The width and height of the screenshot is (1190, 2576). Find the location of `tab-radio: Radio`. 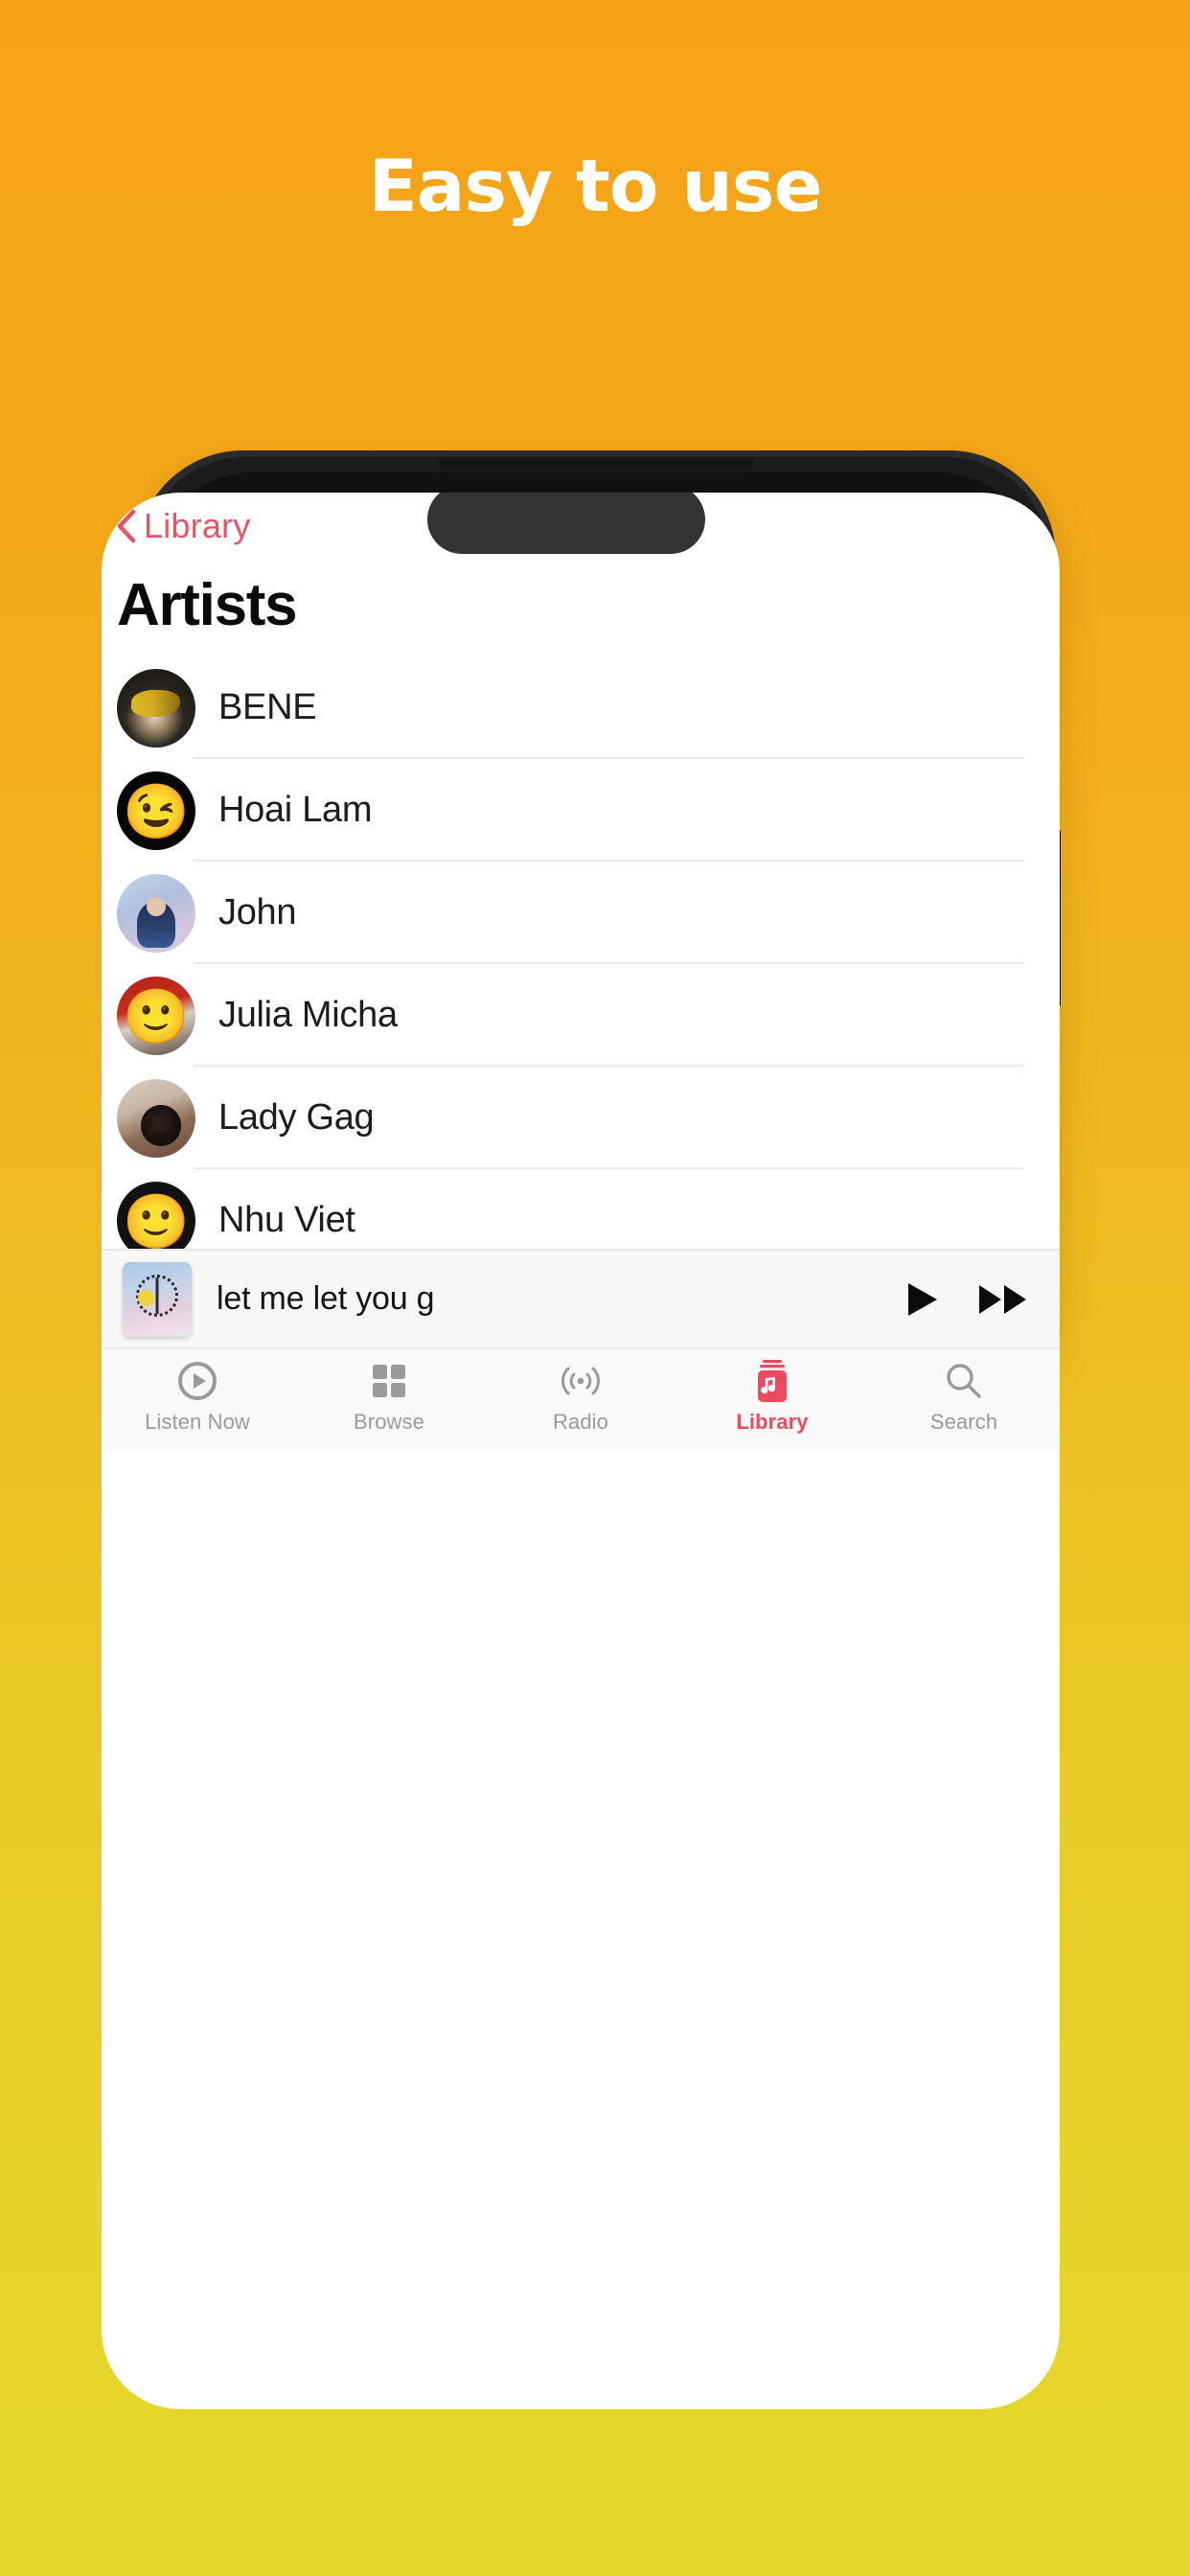

tab-radio: Radio is located at coordinates (580, 1397).